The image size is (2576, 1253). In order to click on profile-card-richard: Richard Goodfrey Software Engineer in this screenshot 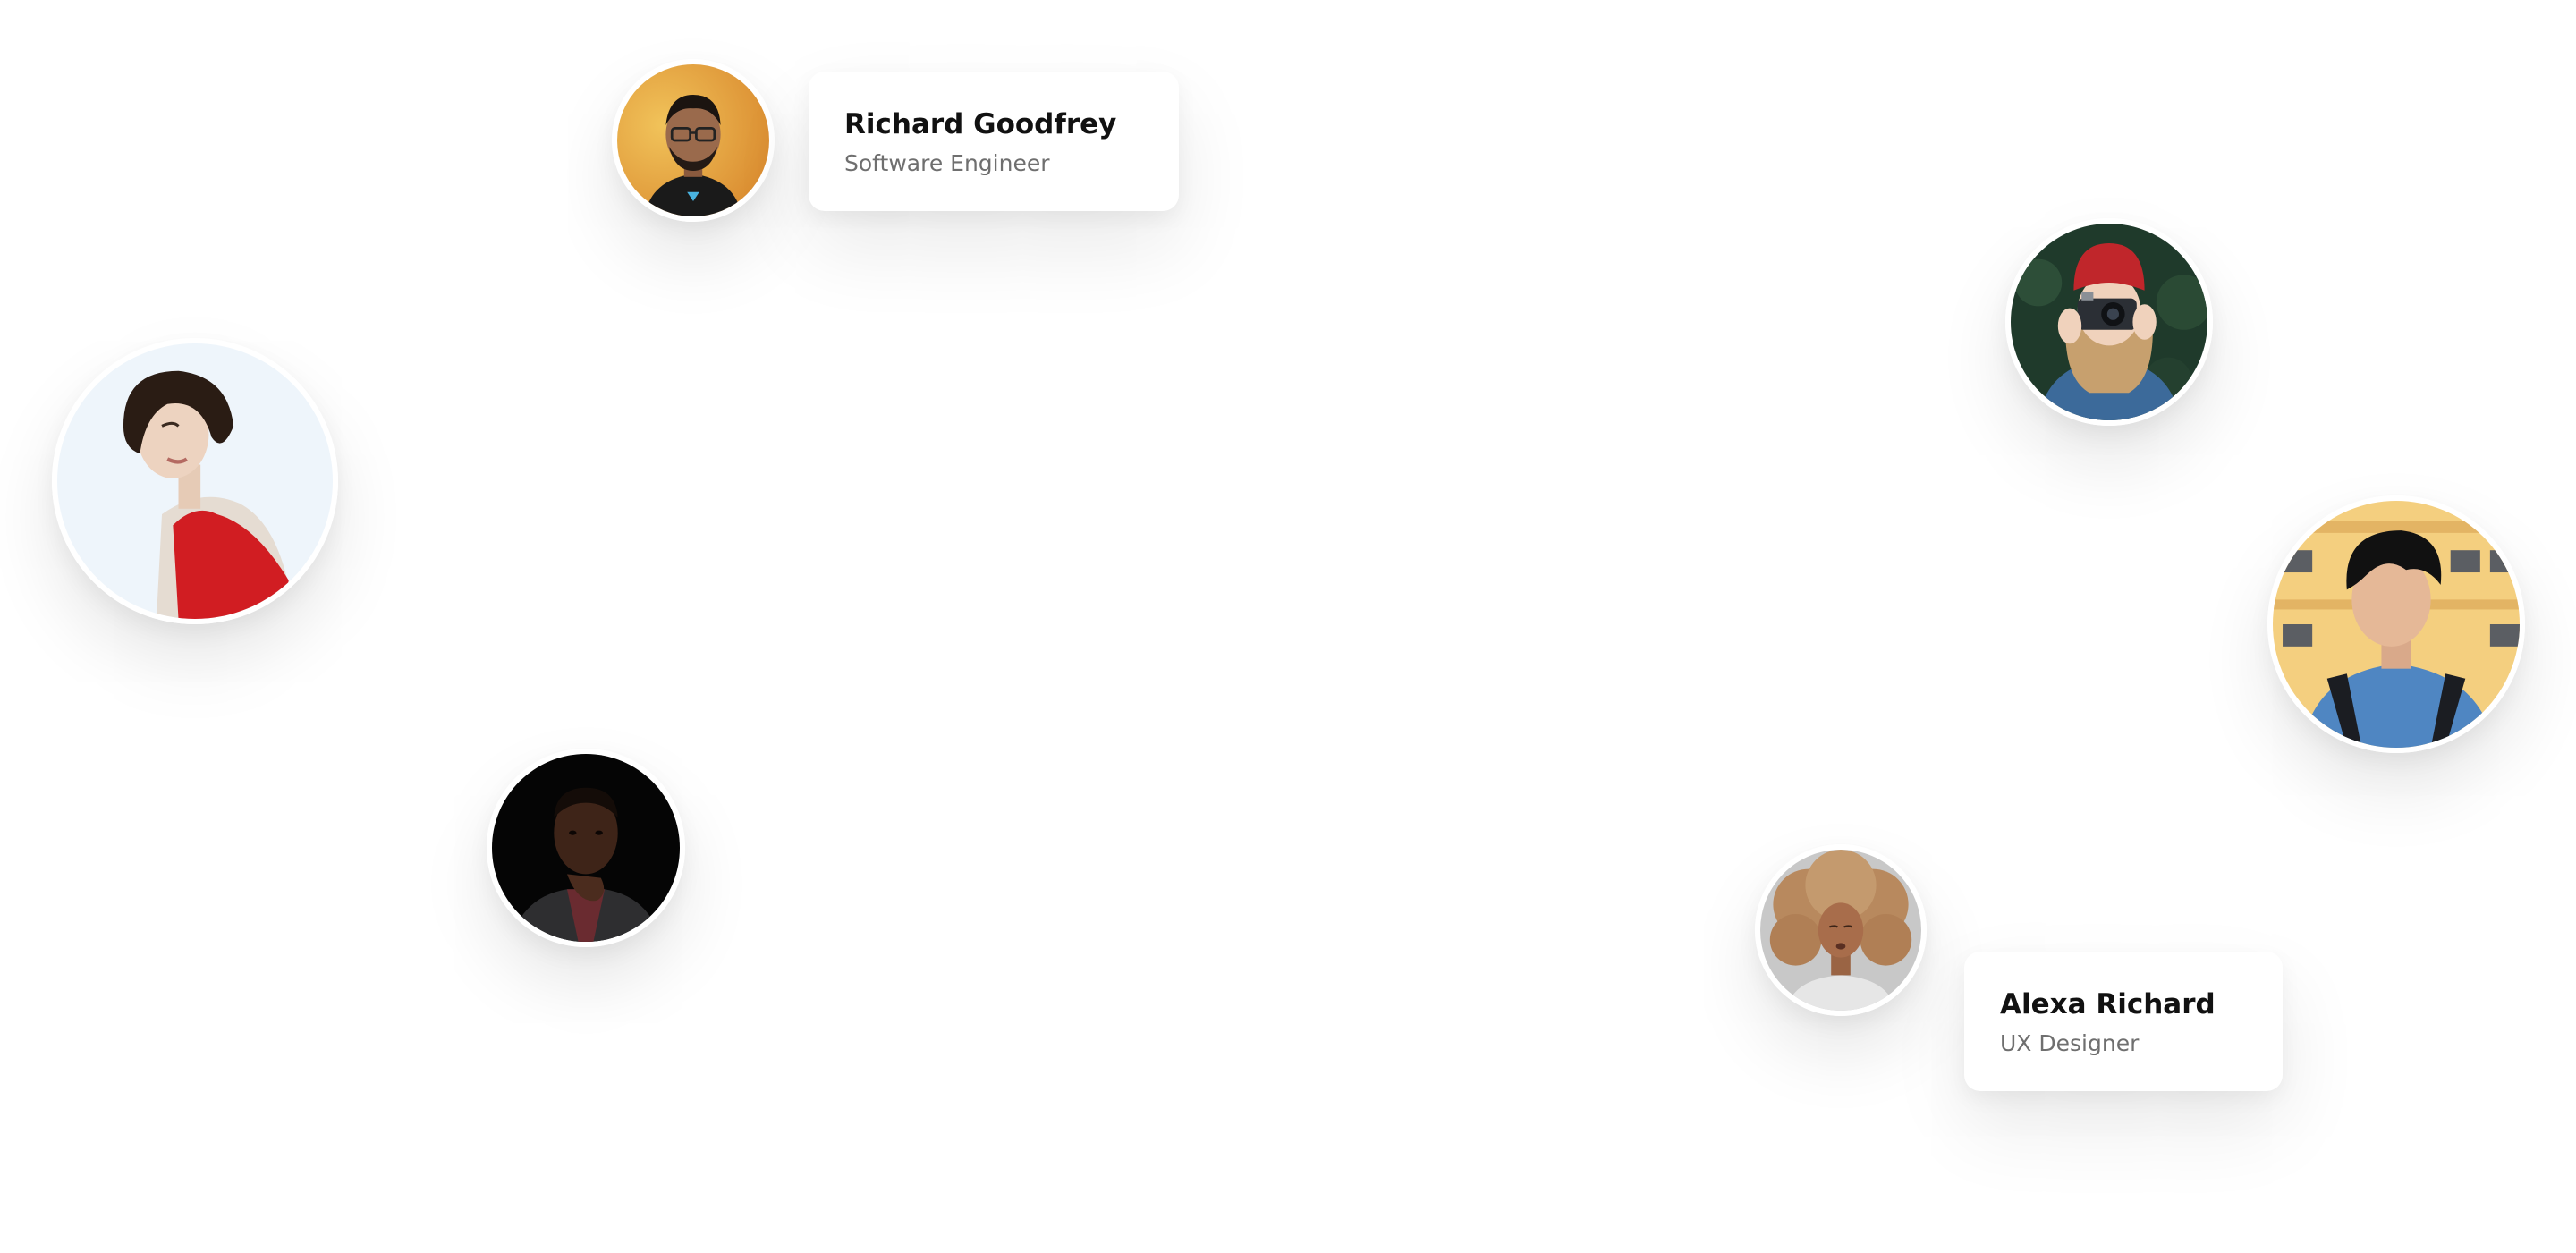, I will do `click(994, 141)`.